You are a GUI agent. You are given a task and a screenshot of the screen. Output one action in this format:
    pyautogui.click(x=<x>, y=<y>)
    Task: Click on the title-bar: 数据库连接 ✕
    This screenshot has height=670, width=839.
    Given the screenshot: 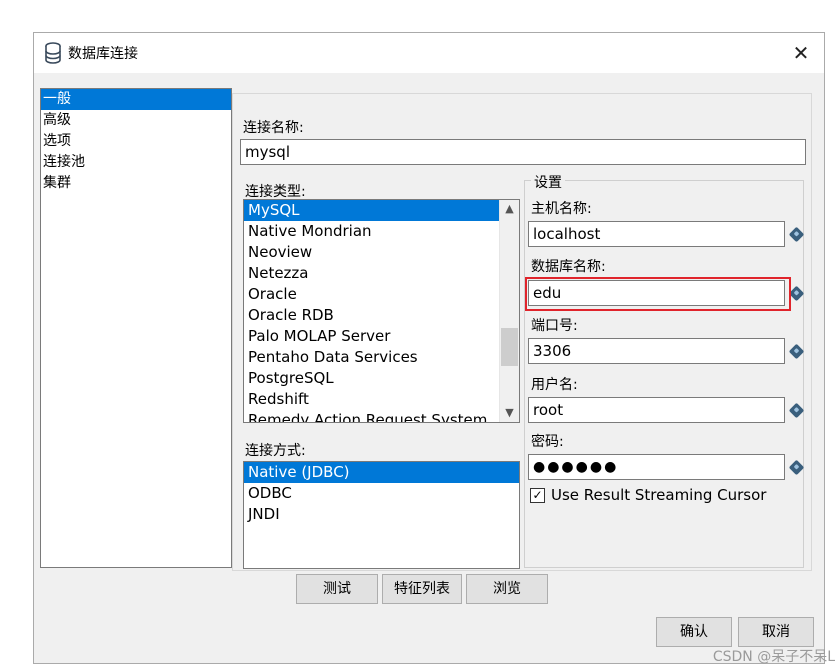 What is the action you would take?
    pyautogui.click(x=429, y=53)
    